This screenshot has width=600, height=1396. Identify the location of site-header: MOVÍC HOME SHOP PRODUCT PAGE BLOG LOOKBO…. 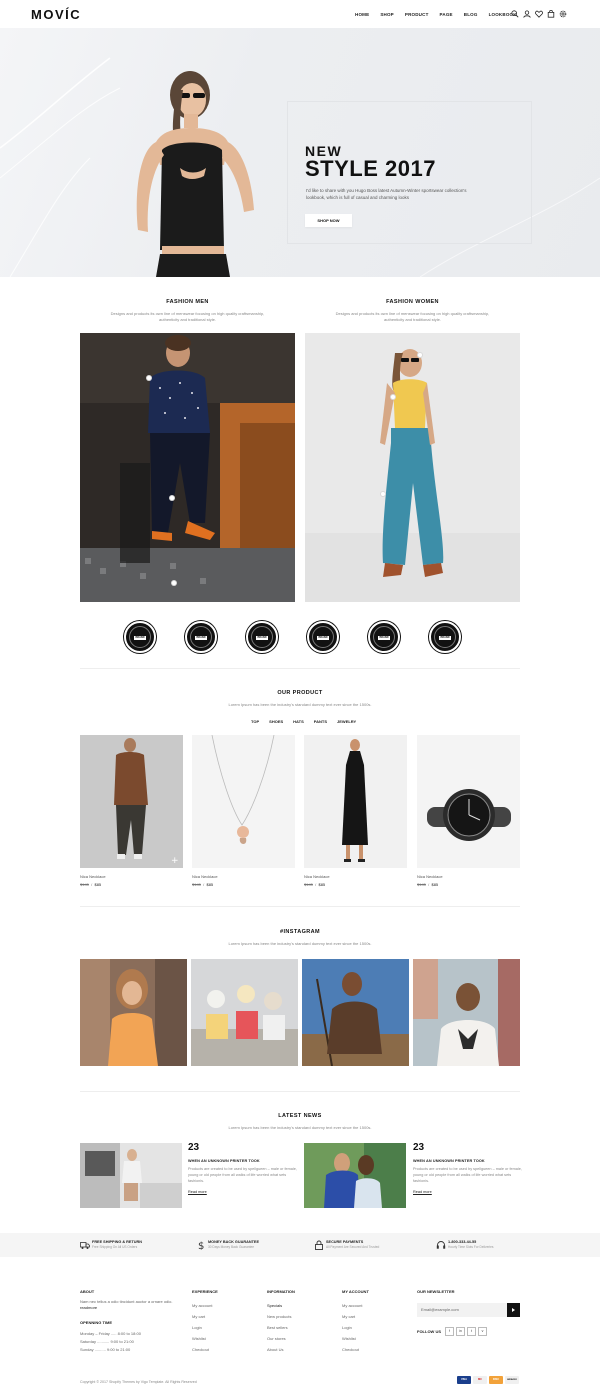
(300, 14).